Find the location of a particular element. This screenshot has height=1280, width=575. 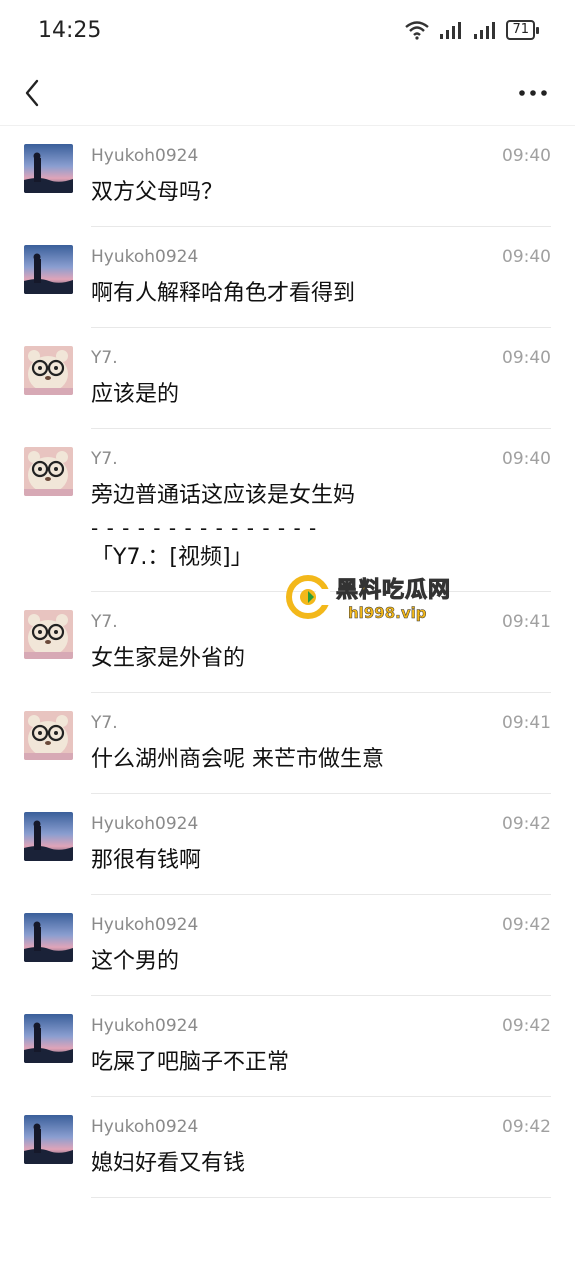

more-button is located at coordinates (533, 93).